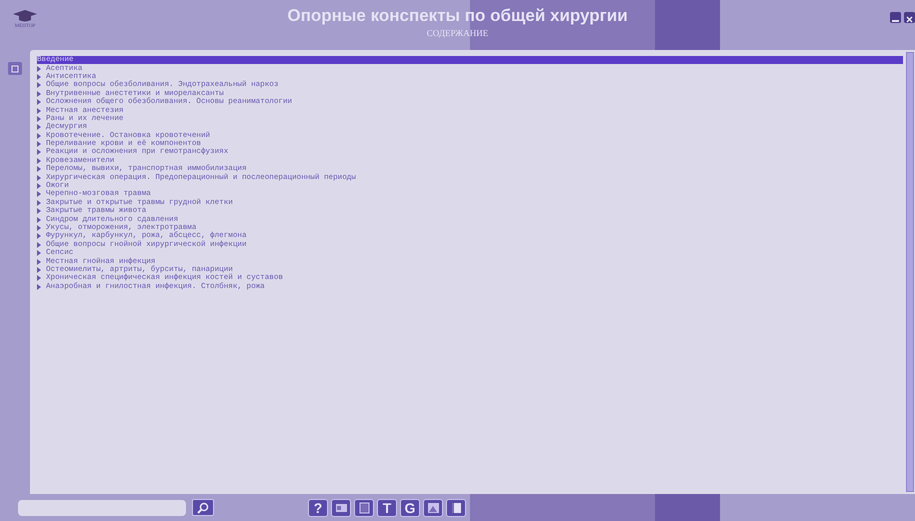 The image size is (915, 521). I want to click on app-title: Опорные конспекты по общей хирургии, so click(457, 16).